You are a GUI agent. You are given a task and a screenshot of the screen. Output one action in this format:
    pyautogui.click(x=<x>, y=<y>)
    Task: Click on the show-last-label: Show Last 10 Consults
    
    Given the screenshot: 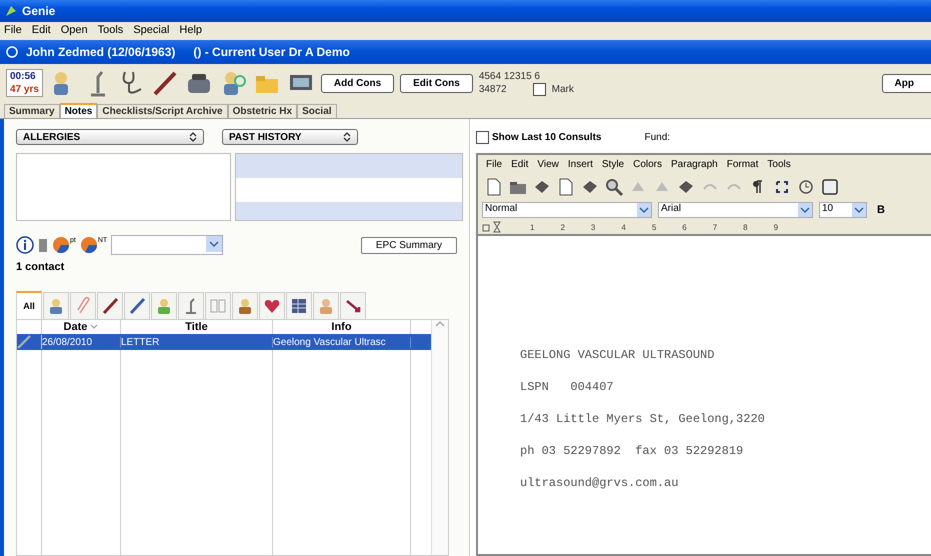 What is the action you would take?
    pyautogui.click(x=547, y=137)
    